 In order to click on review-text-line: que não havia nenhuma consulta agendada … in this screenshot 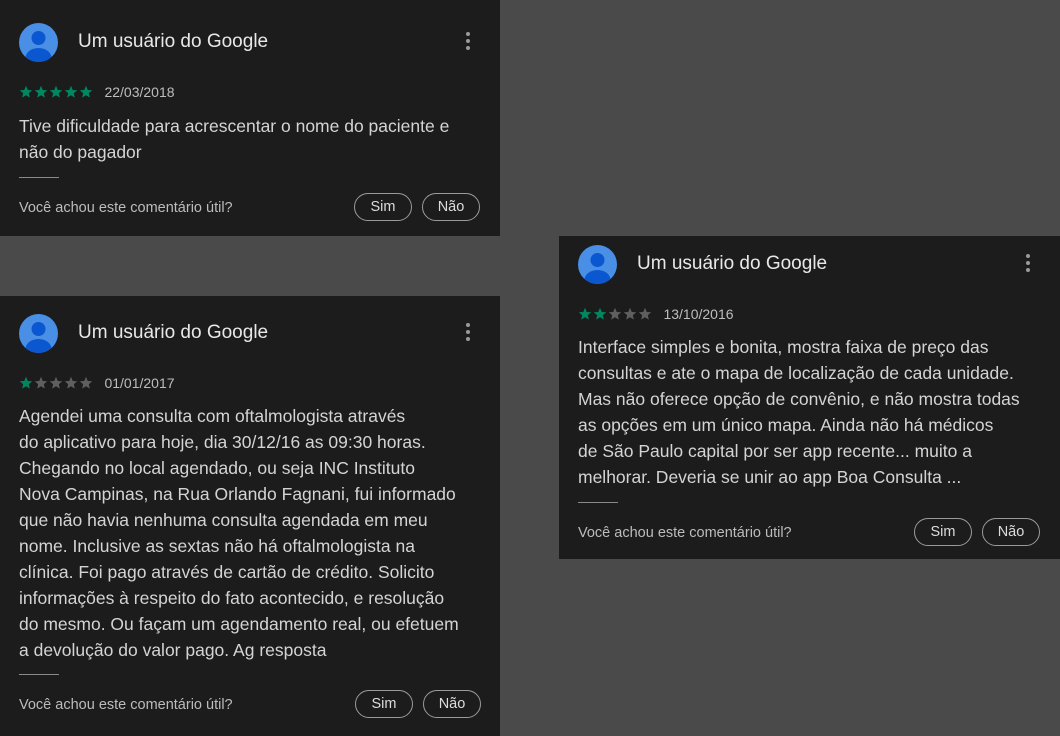, I will do `click(223, 520)`.